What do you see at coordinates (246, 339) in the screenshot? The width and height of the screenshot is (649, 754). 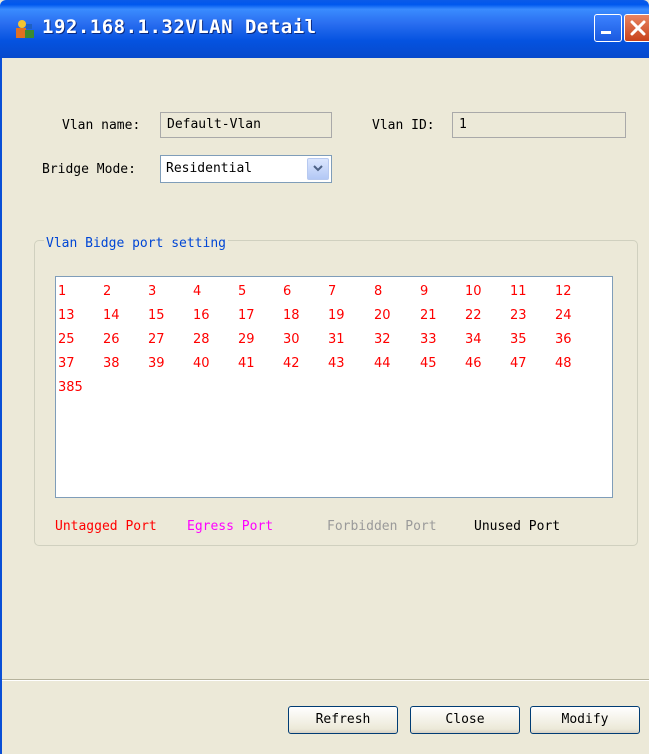 I see `port-item: 29` at bounding box center [246, 339].